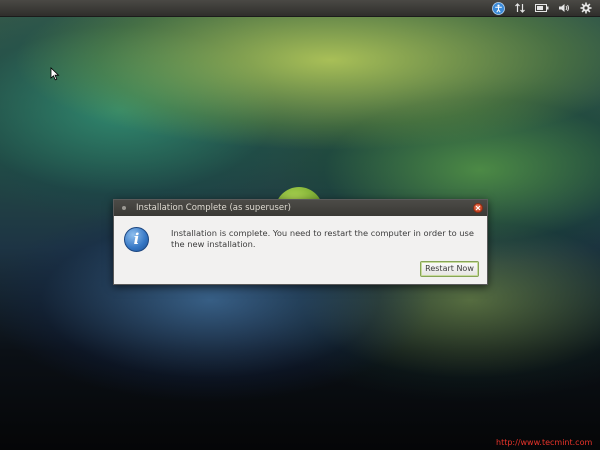 Image resolution: width=600 pixels, height=450 pixels. Describe the element at coordinates (520, 8) in the screenshot. I see `network-icon` at that location.